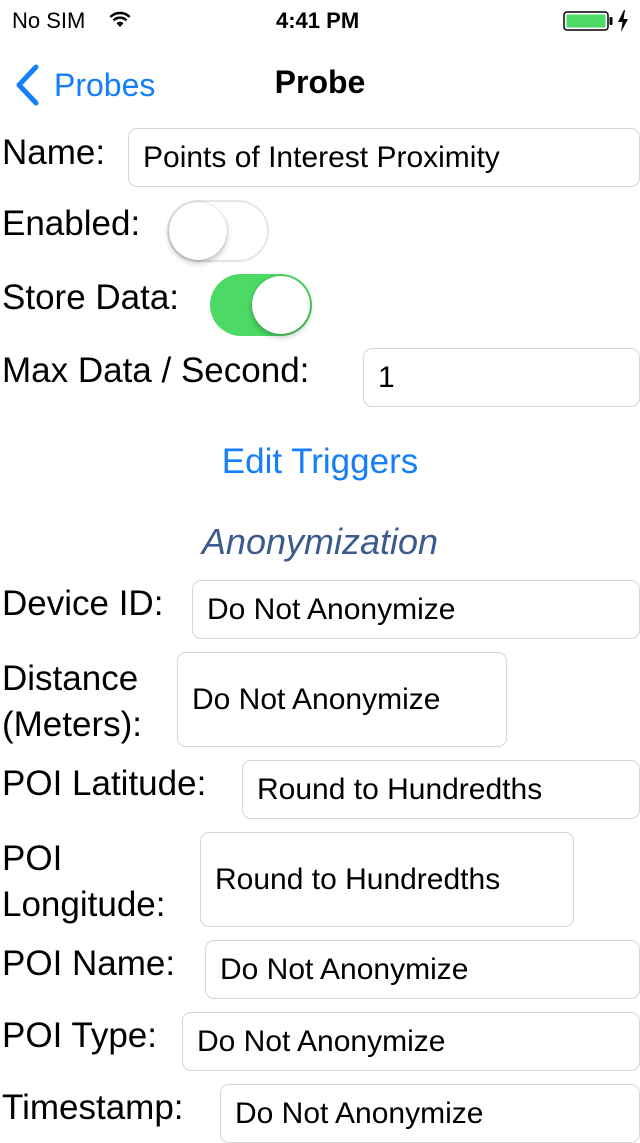 Image resolution: width=640 pixels, height=1143 pixels. I want to click on poi-type-label: POI Type:, so click(79, 1035).